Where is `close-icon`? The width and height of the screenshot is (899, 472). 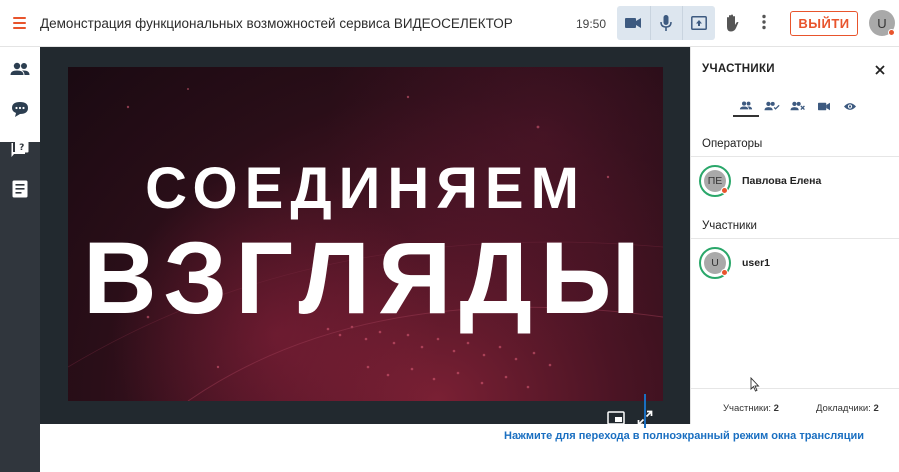
close-icon is located at coordinates (880, 70).